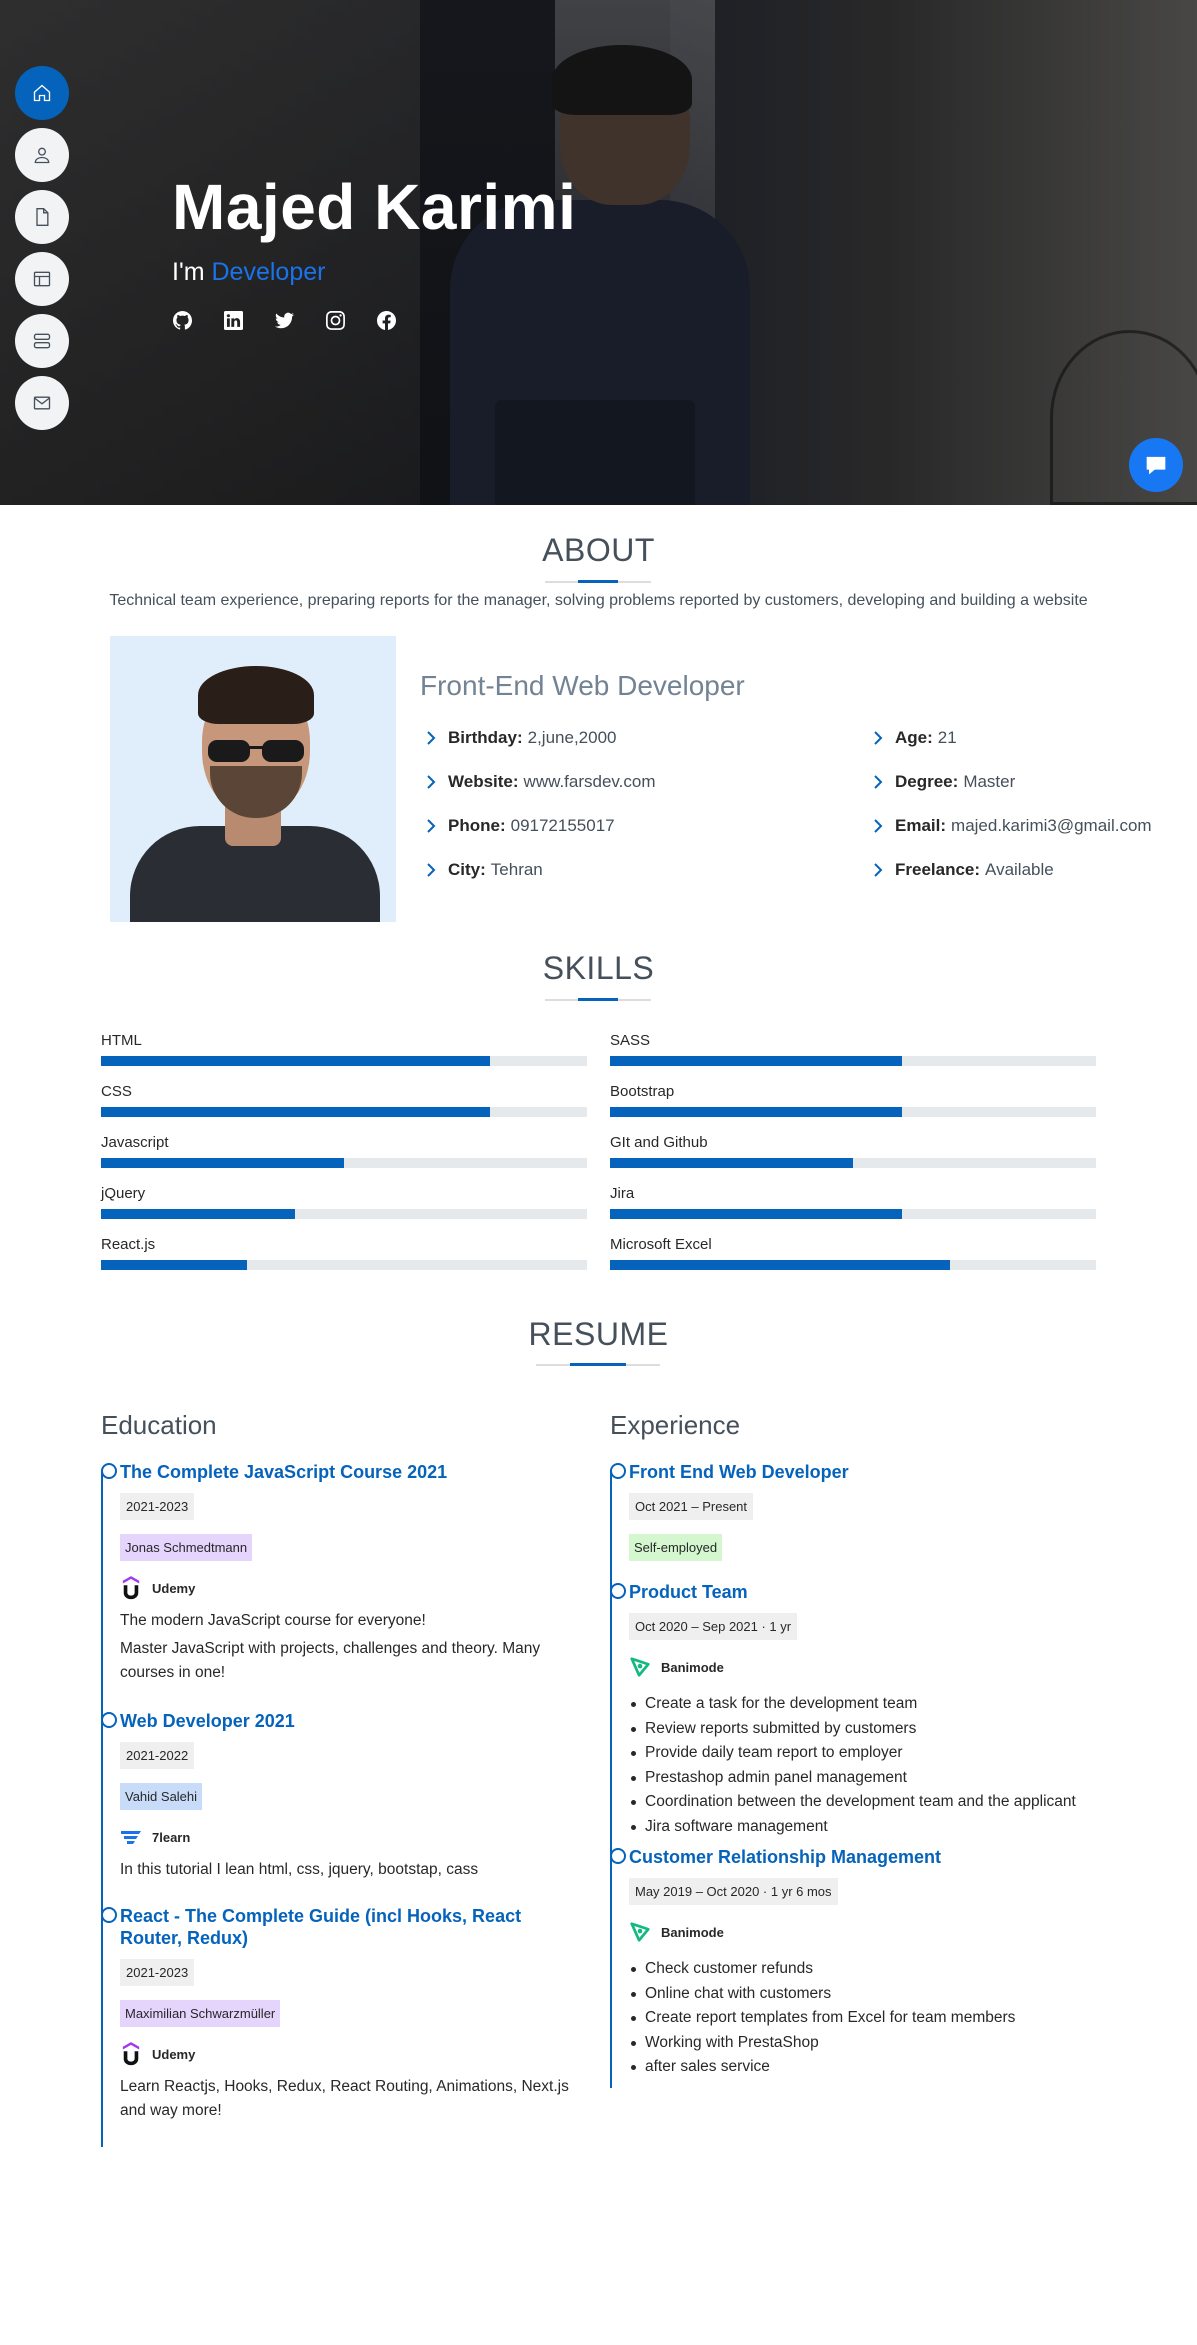 The width and height of the screenshot is (1197, 2345). Describe the element at coordinates (598, 1334) in the screenshot. I see `resume-title: RESUME` at that location.